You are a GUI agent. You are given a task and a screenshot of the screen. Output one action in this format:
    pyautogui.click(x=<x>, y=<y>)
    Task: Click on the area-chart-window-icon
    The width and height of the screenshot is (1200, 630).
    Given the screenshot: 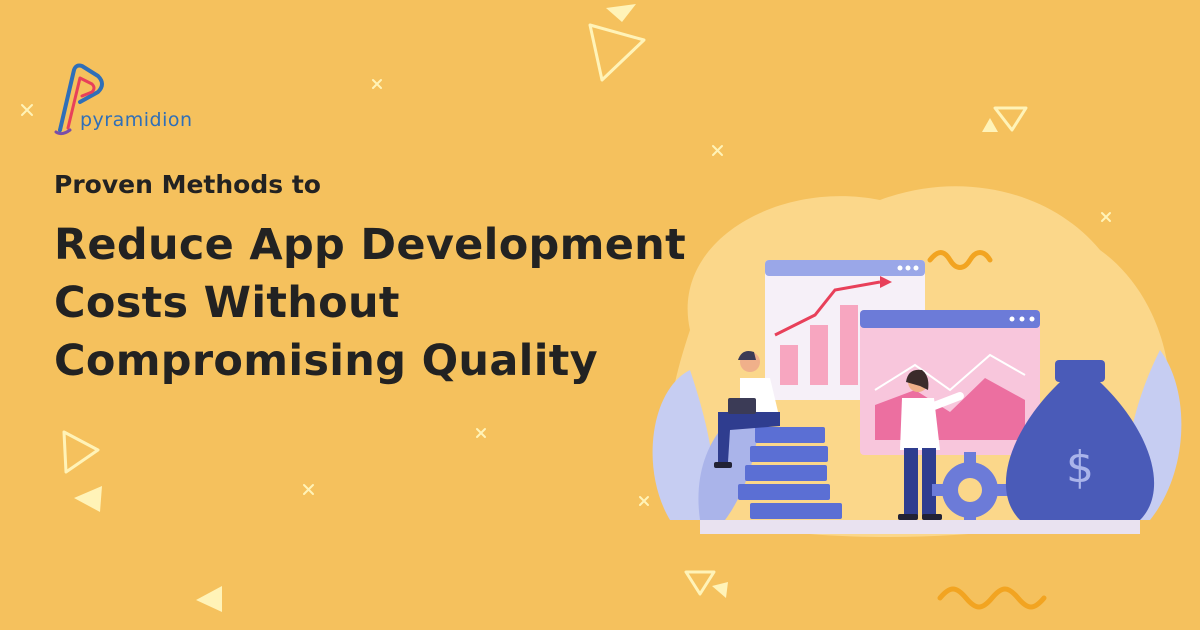 What is the action you would take?
    pyautogui.click(x=950, y=382)
    